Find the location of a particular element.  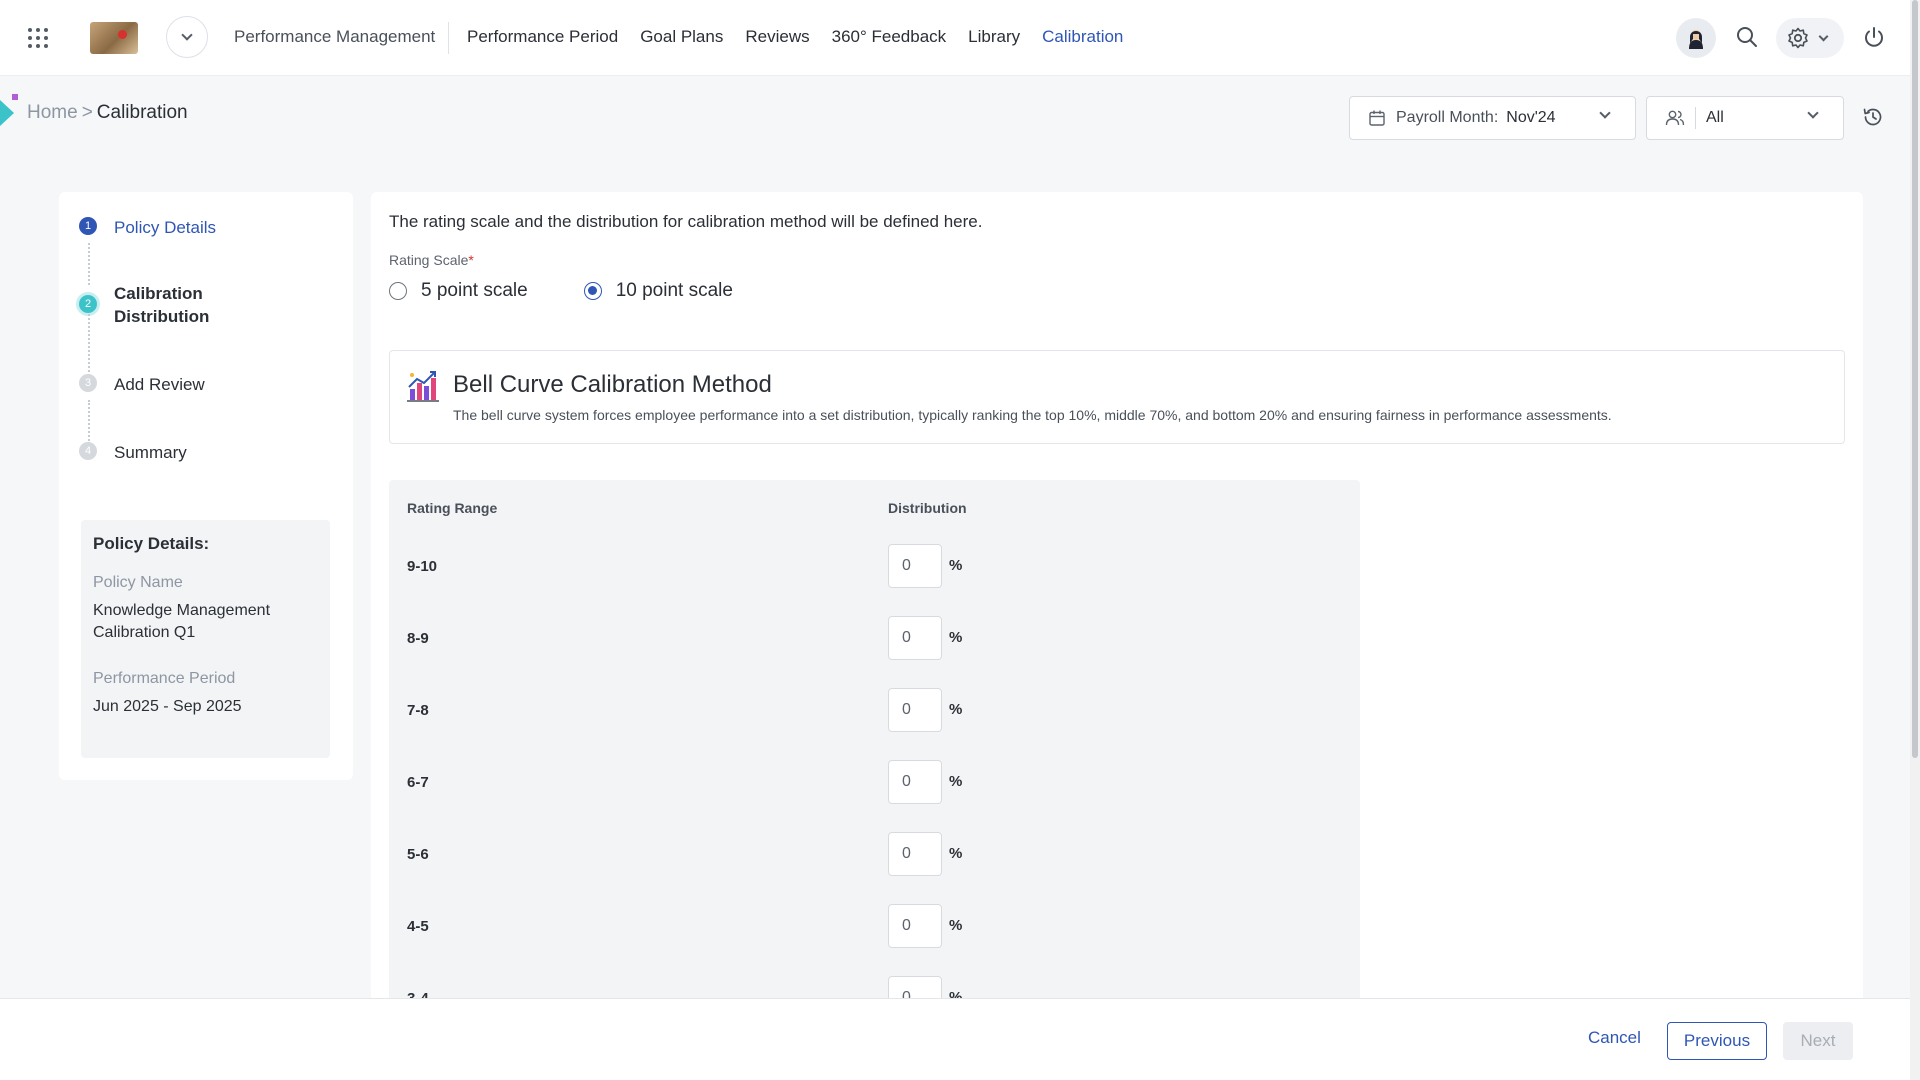

next-button: Next is located at coordinates (1818, 1041).